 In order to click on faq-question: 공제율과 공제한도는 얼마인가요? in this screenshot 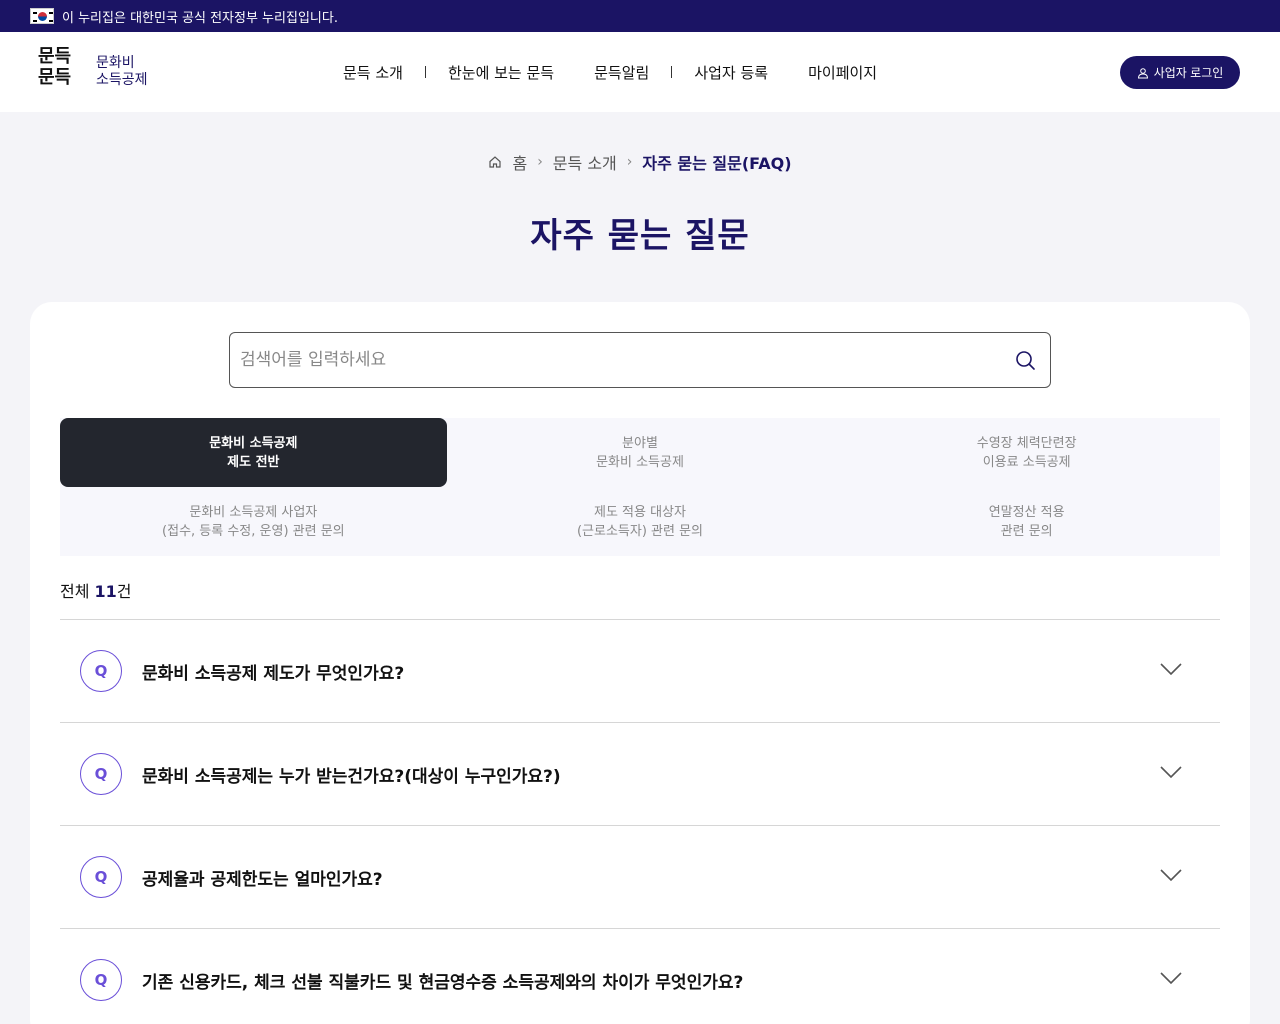, I will do `click(262, 879)`.